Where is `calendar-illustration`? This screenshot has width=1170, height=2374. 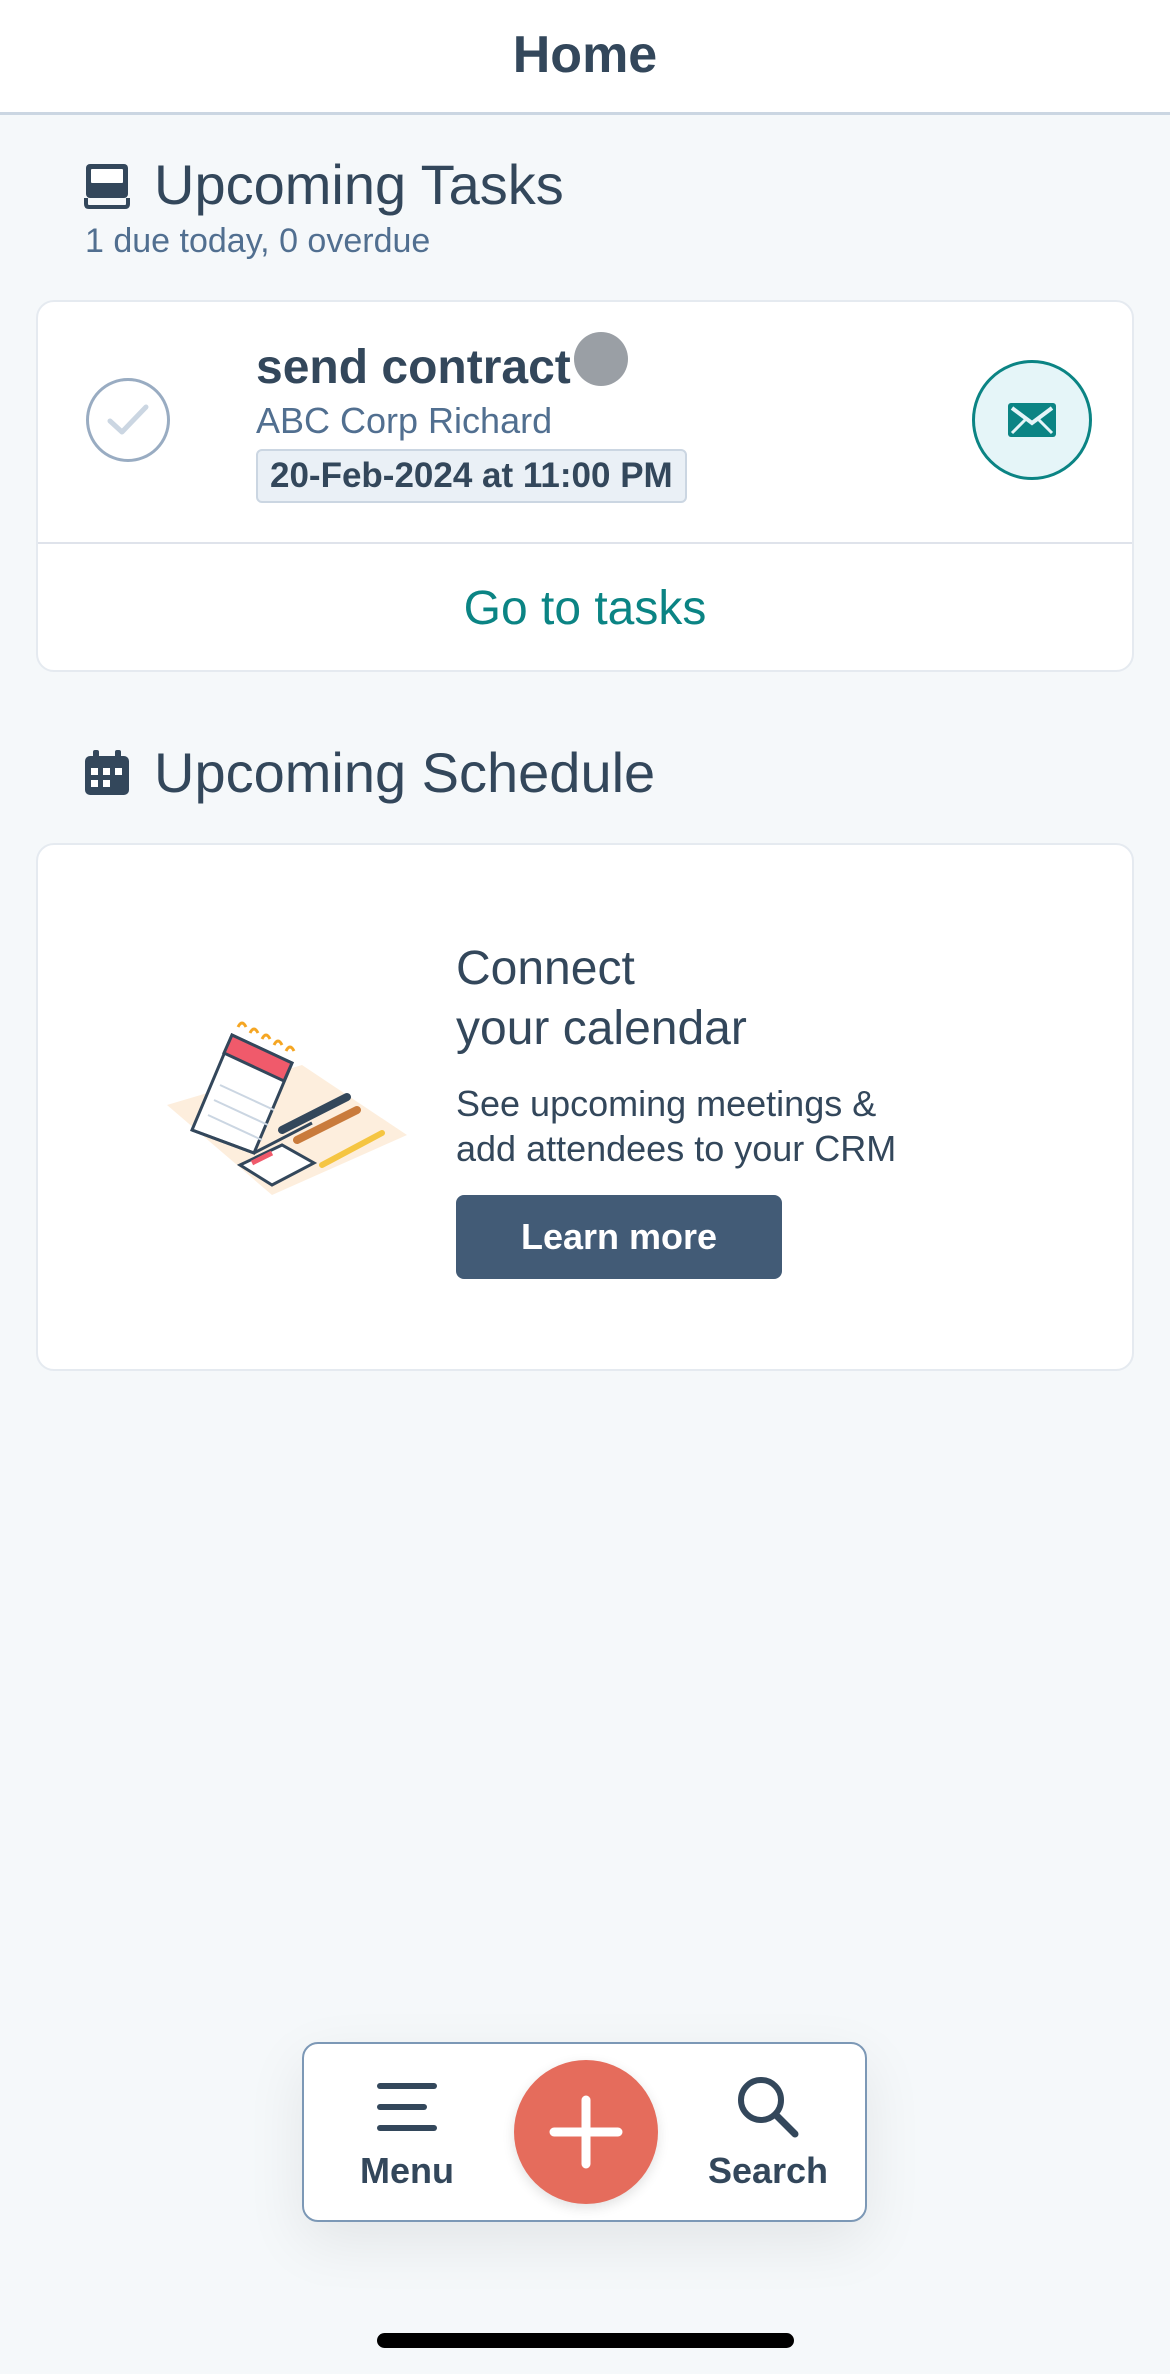
calendar-illustration is located at coordinates (287, 1108).